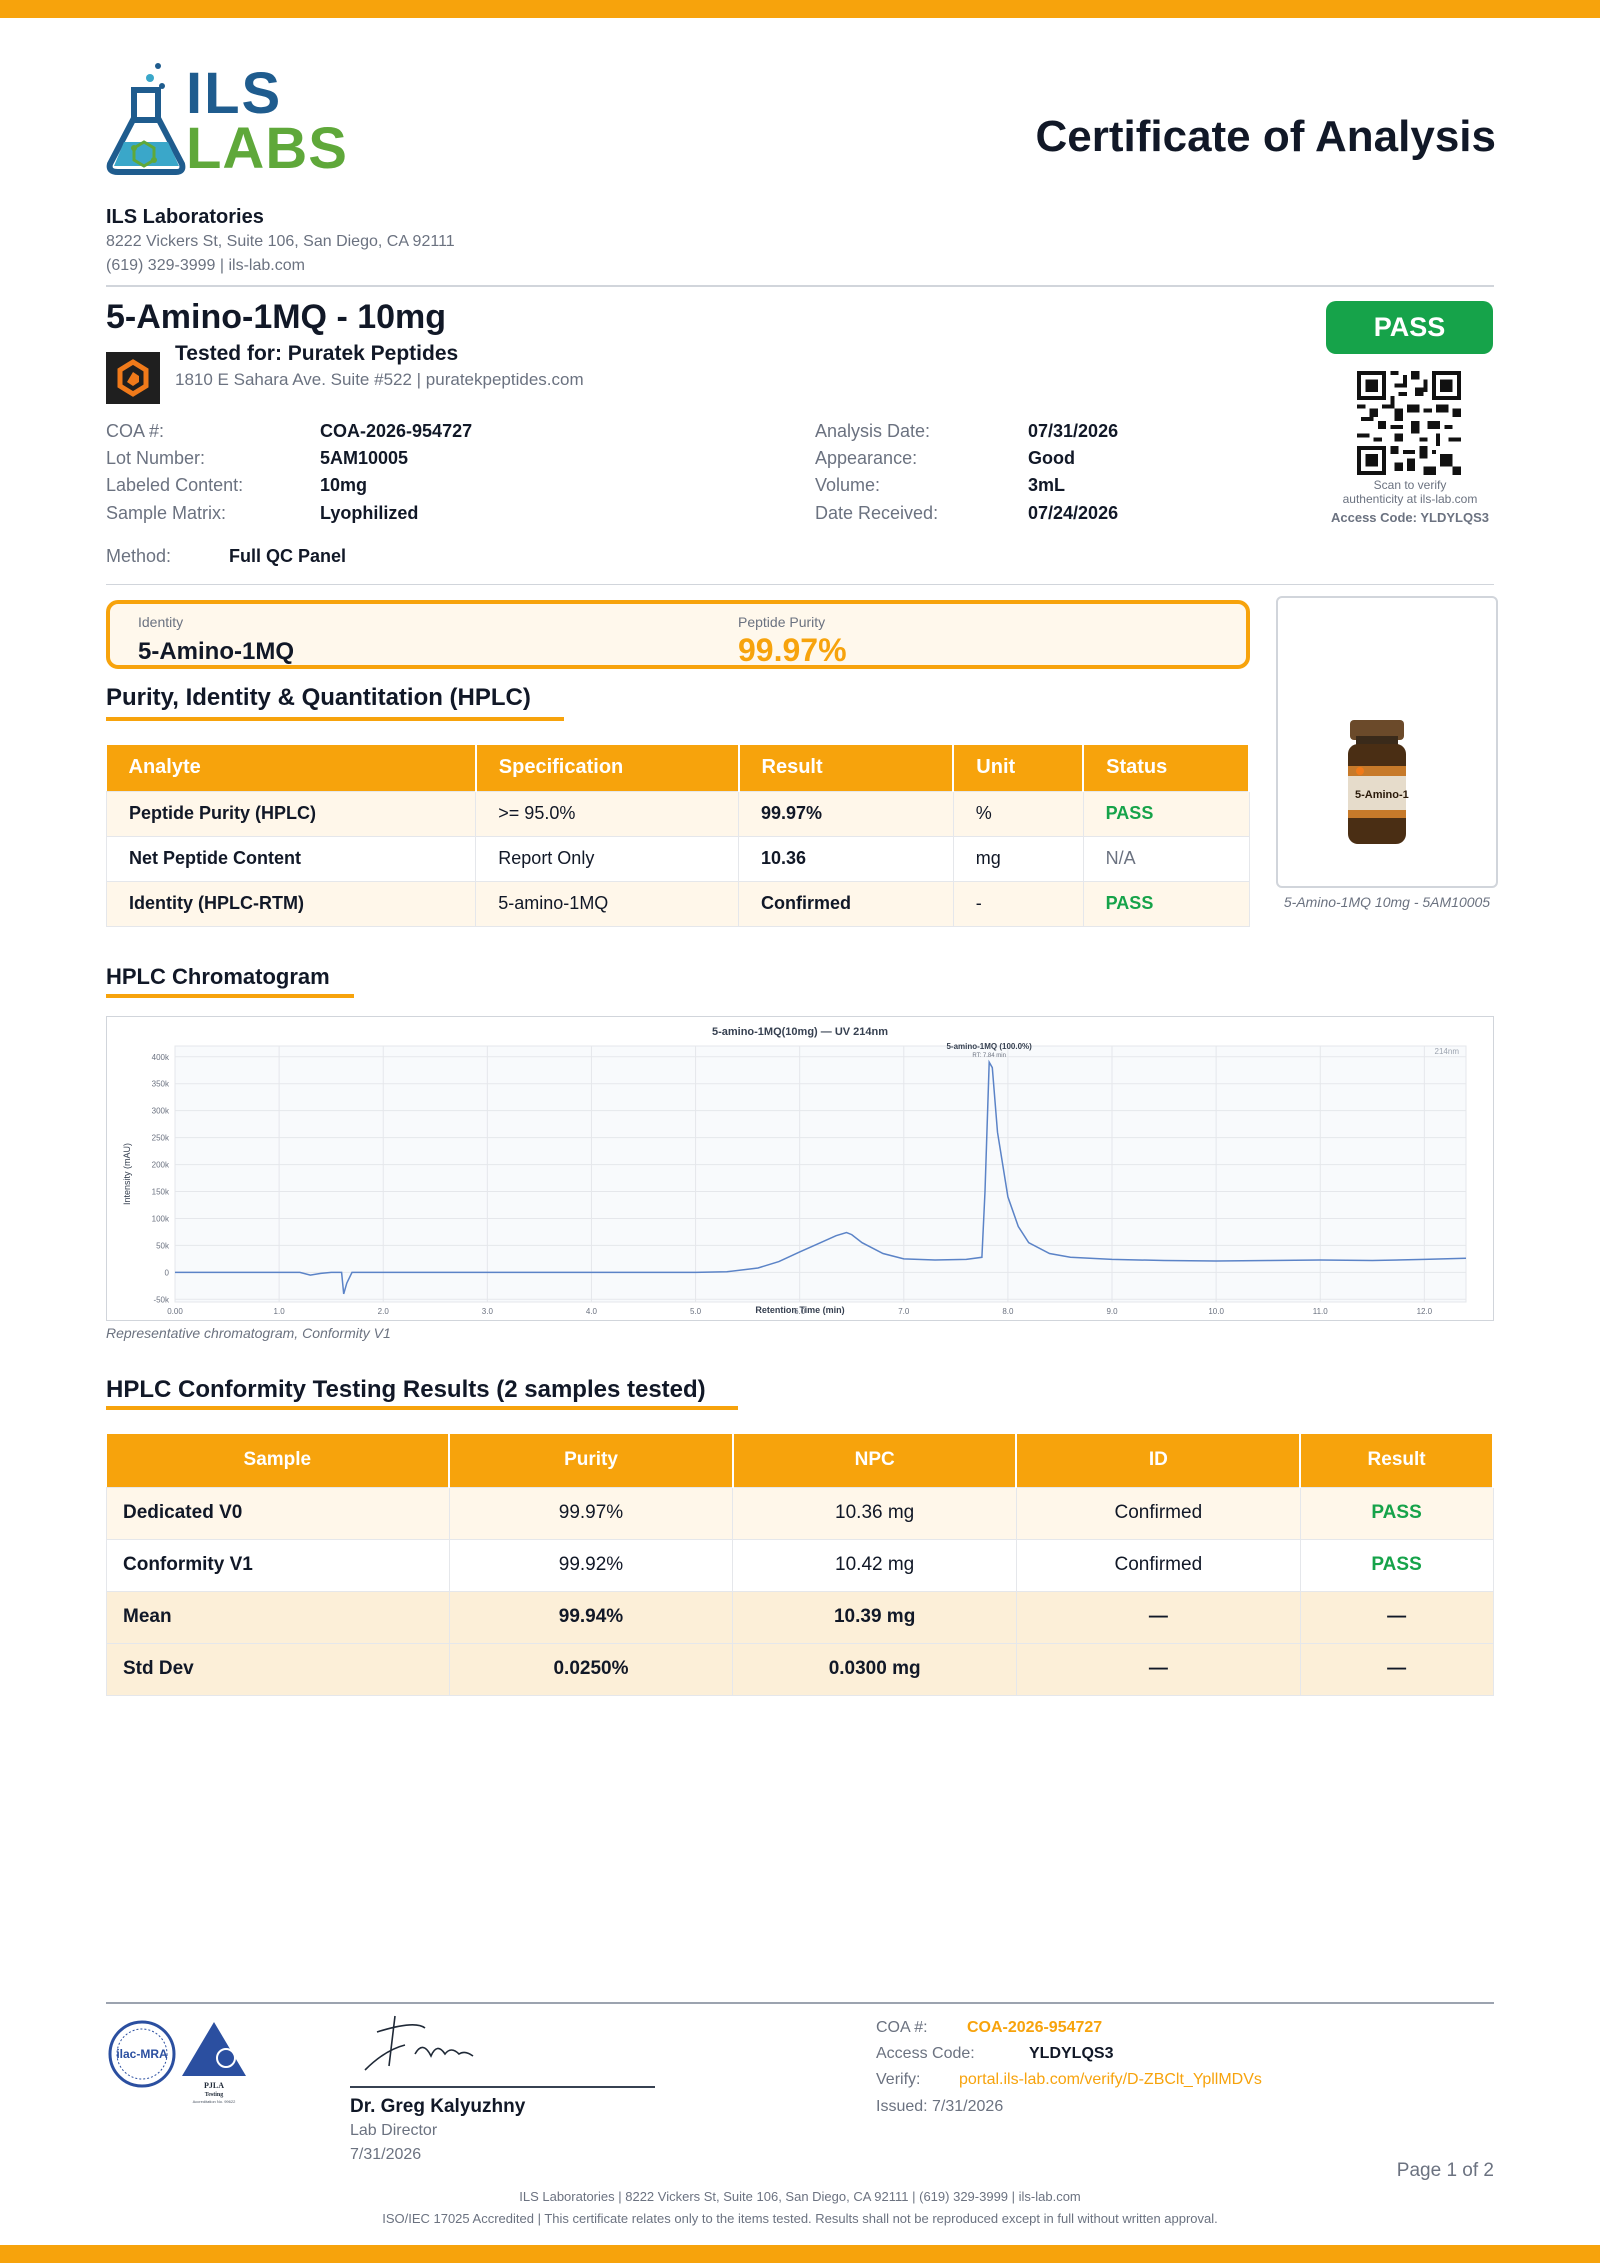  I want to click on signer-role: Lab Director, so click(394, 2130).